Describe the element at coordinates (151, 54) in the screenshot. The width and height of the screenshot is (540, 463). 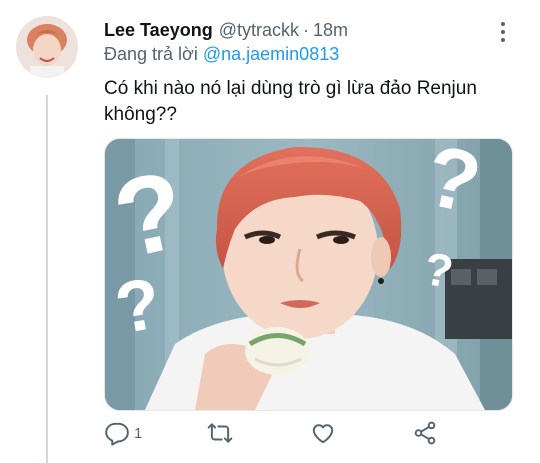
I see `replying-prefix: Đang trả lời` at that location.